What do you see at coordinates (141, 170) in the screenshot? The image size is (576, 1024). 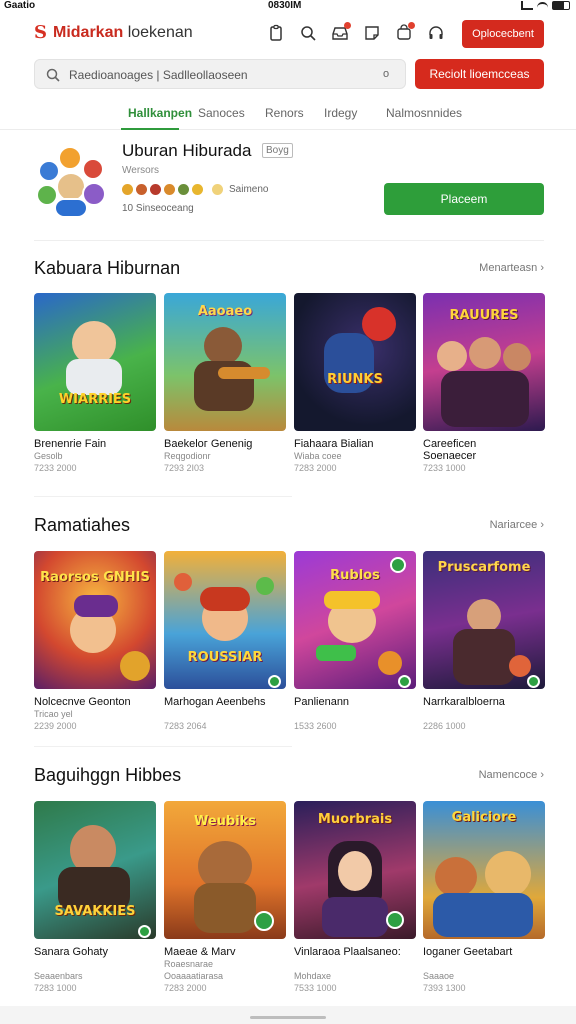 I see `profile-subtitle: Wersors` at bounding box center [141, 170].